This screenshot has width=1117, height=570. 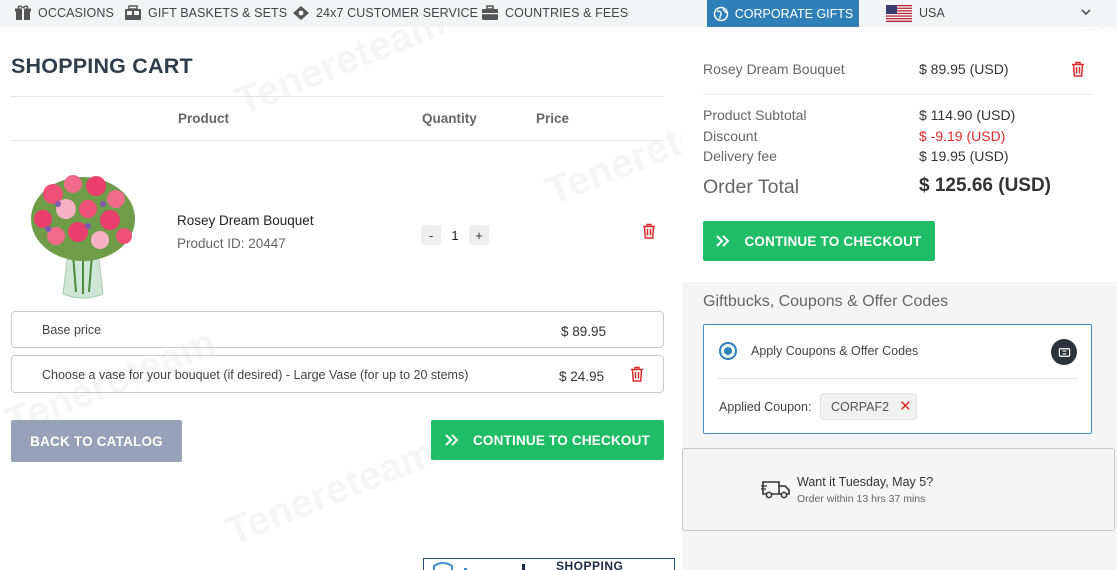 I want to click on nav-label: COUNTRIES & FEES, so click(x=567, y=13).